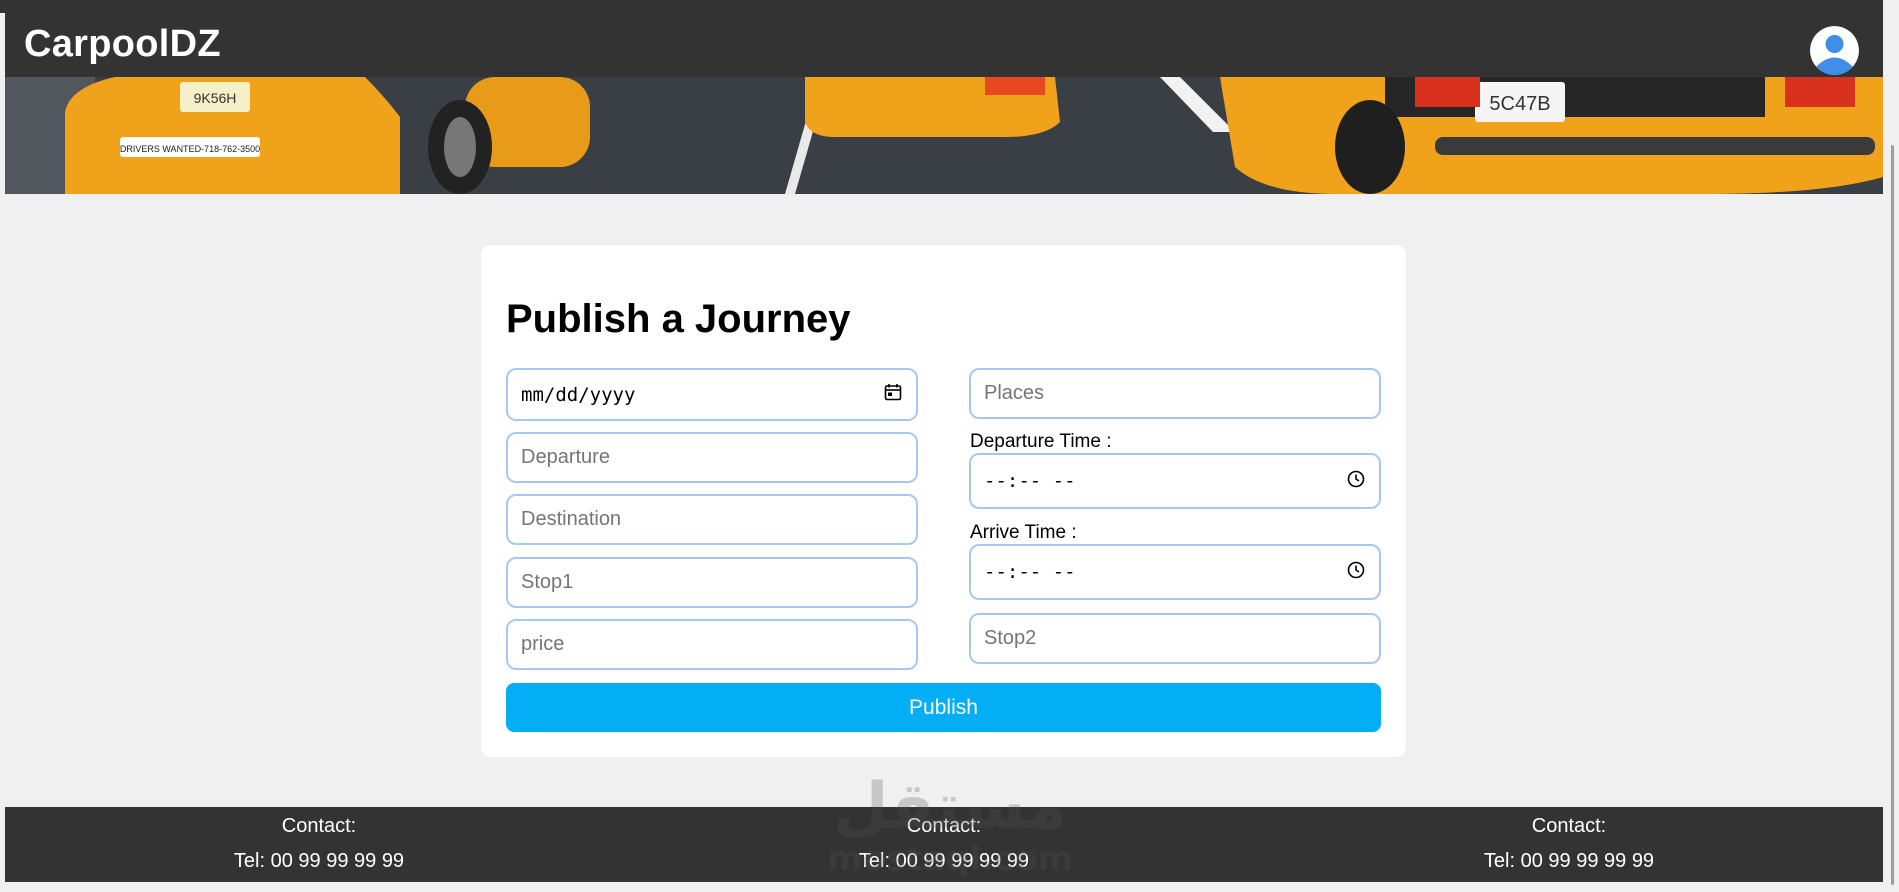 This screenshot has height=892, width=1899. What do you see at coordinates (678, 319) in the screenshot?
I see `page-title: Publish a Journey` at bounding box center [678, 319].